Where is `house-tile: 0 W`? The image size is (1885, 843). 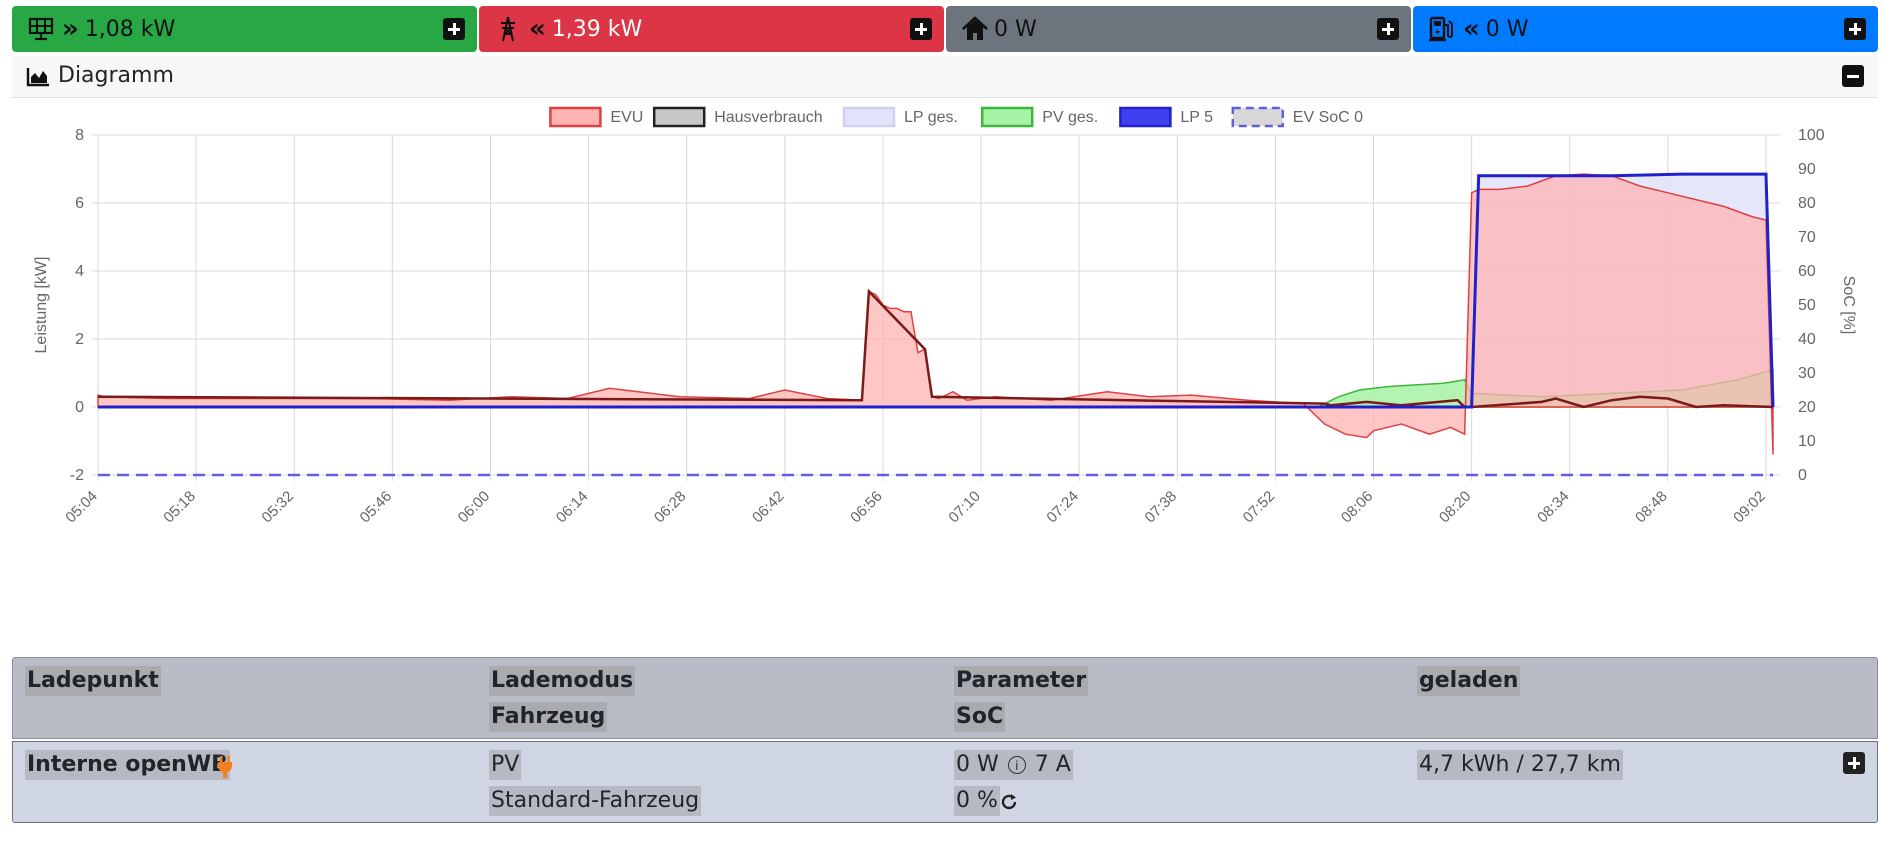 house-tile: 0 W is located at coordinates (1178, 29).